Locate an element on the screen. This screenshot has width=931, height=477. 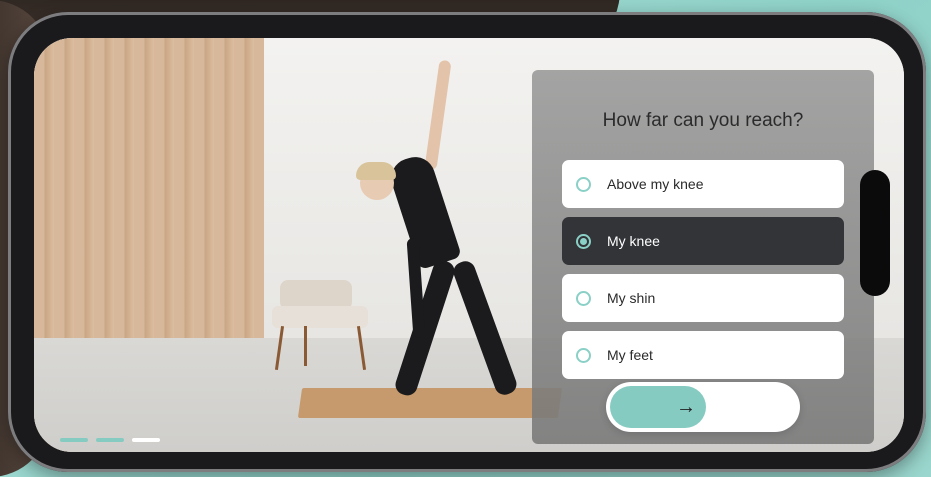
option-label: My feet is located at coordinates (630, 355).